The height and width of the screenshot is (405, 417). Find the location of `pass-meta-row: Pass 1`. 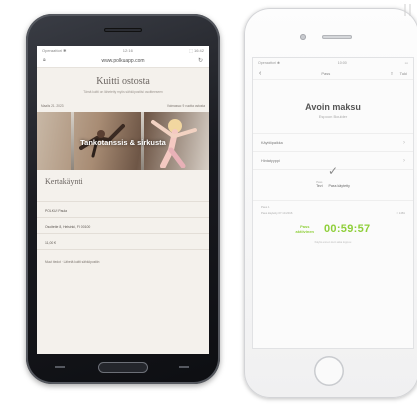

pass-meta-row: Pass 1 is located at coordinates (333, 205).